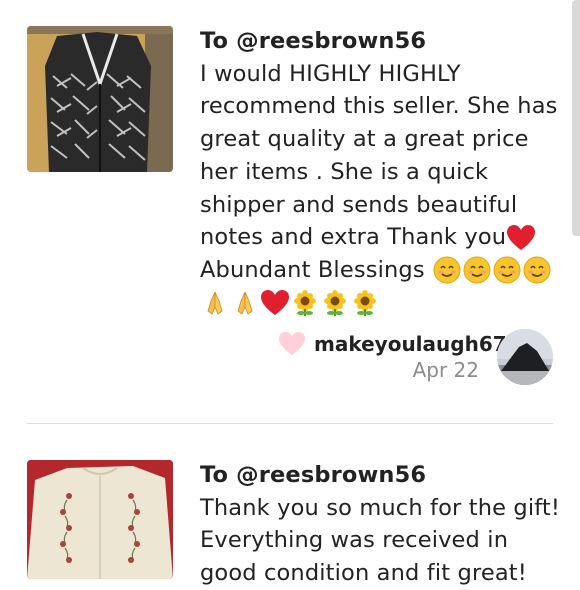 The image size is (580, 590). Describe the element at coordinates (380, 507) in the screenshot. I see `comment-line: Thank you so much for the gift!` at that location.